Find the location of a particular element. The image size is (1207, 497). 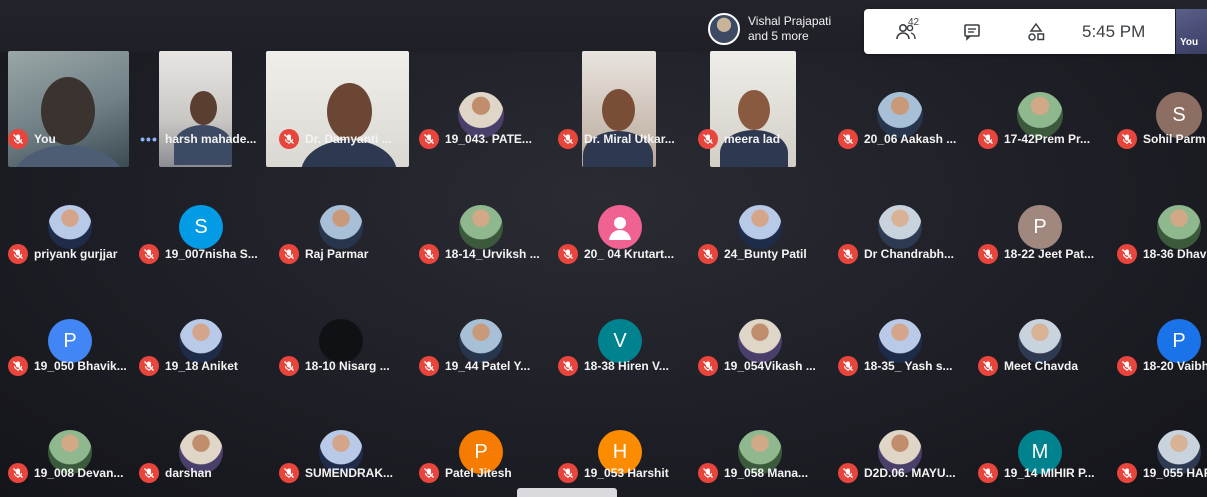

raised-hand-notice: Vishal Prajapati and 5 more is located at coordinates (769, 29).